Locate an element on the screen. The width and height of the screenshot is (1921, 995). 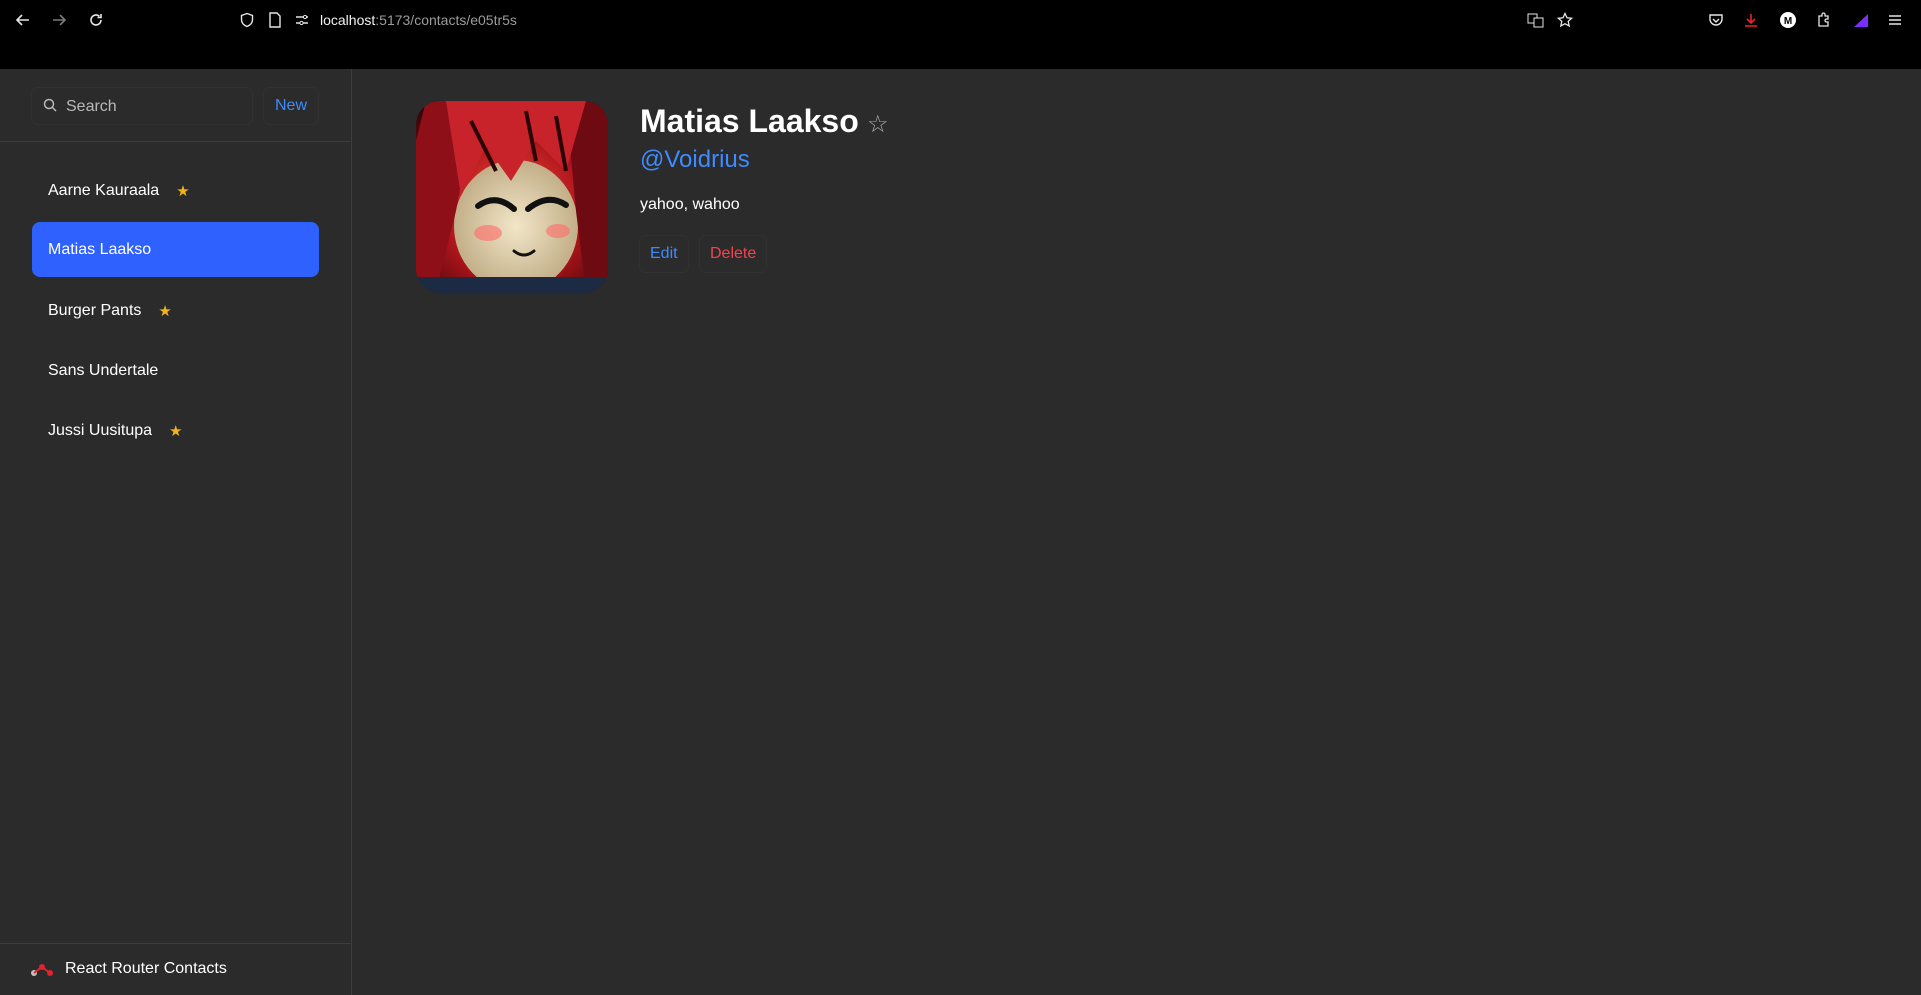
contact-name: Jussi Uusitupa is located at coordinates (100, 430).